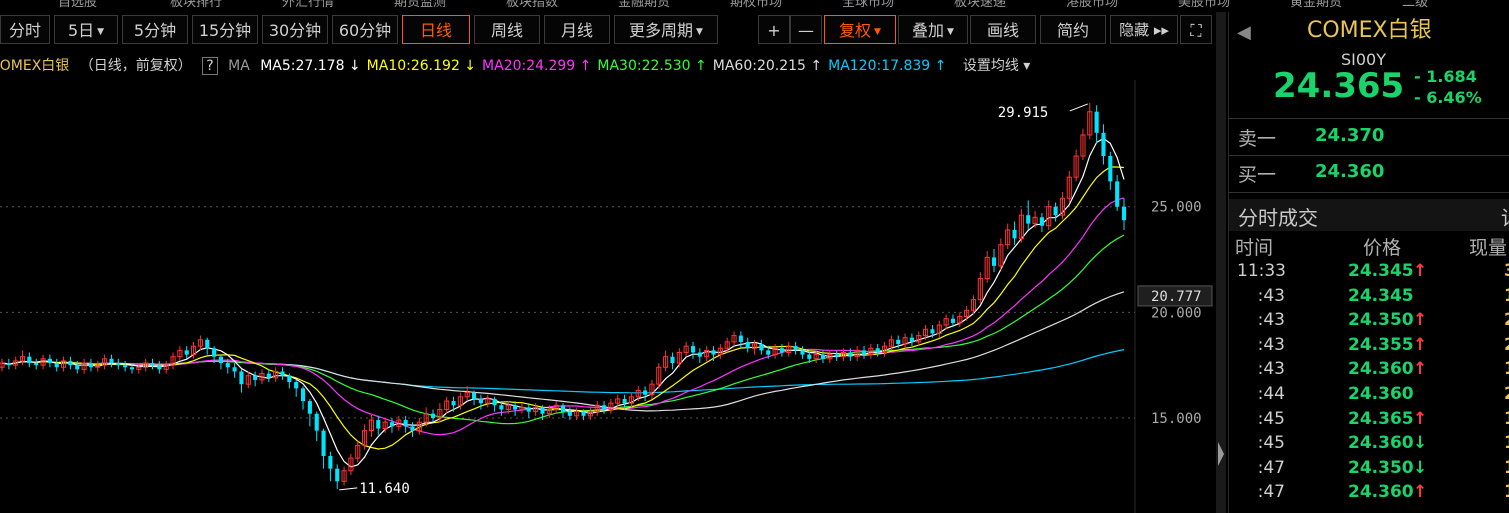  I want to click on period-5min-button: 5分钟, so click(155, 29).